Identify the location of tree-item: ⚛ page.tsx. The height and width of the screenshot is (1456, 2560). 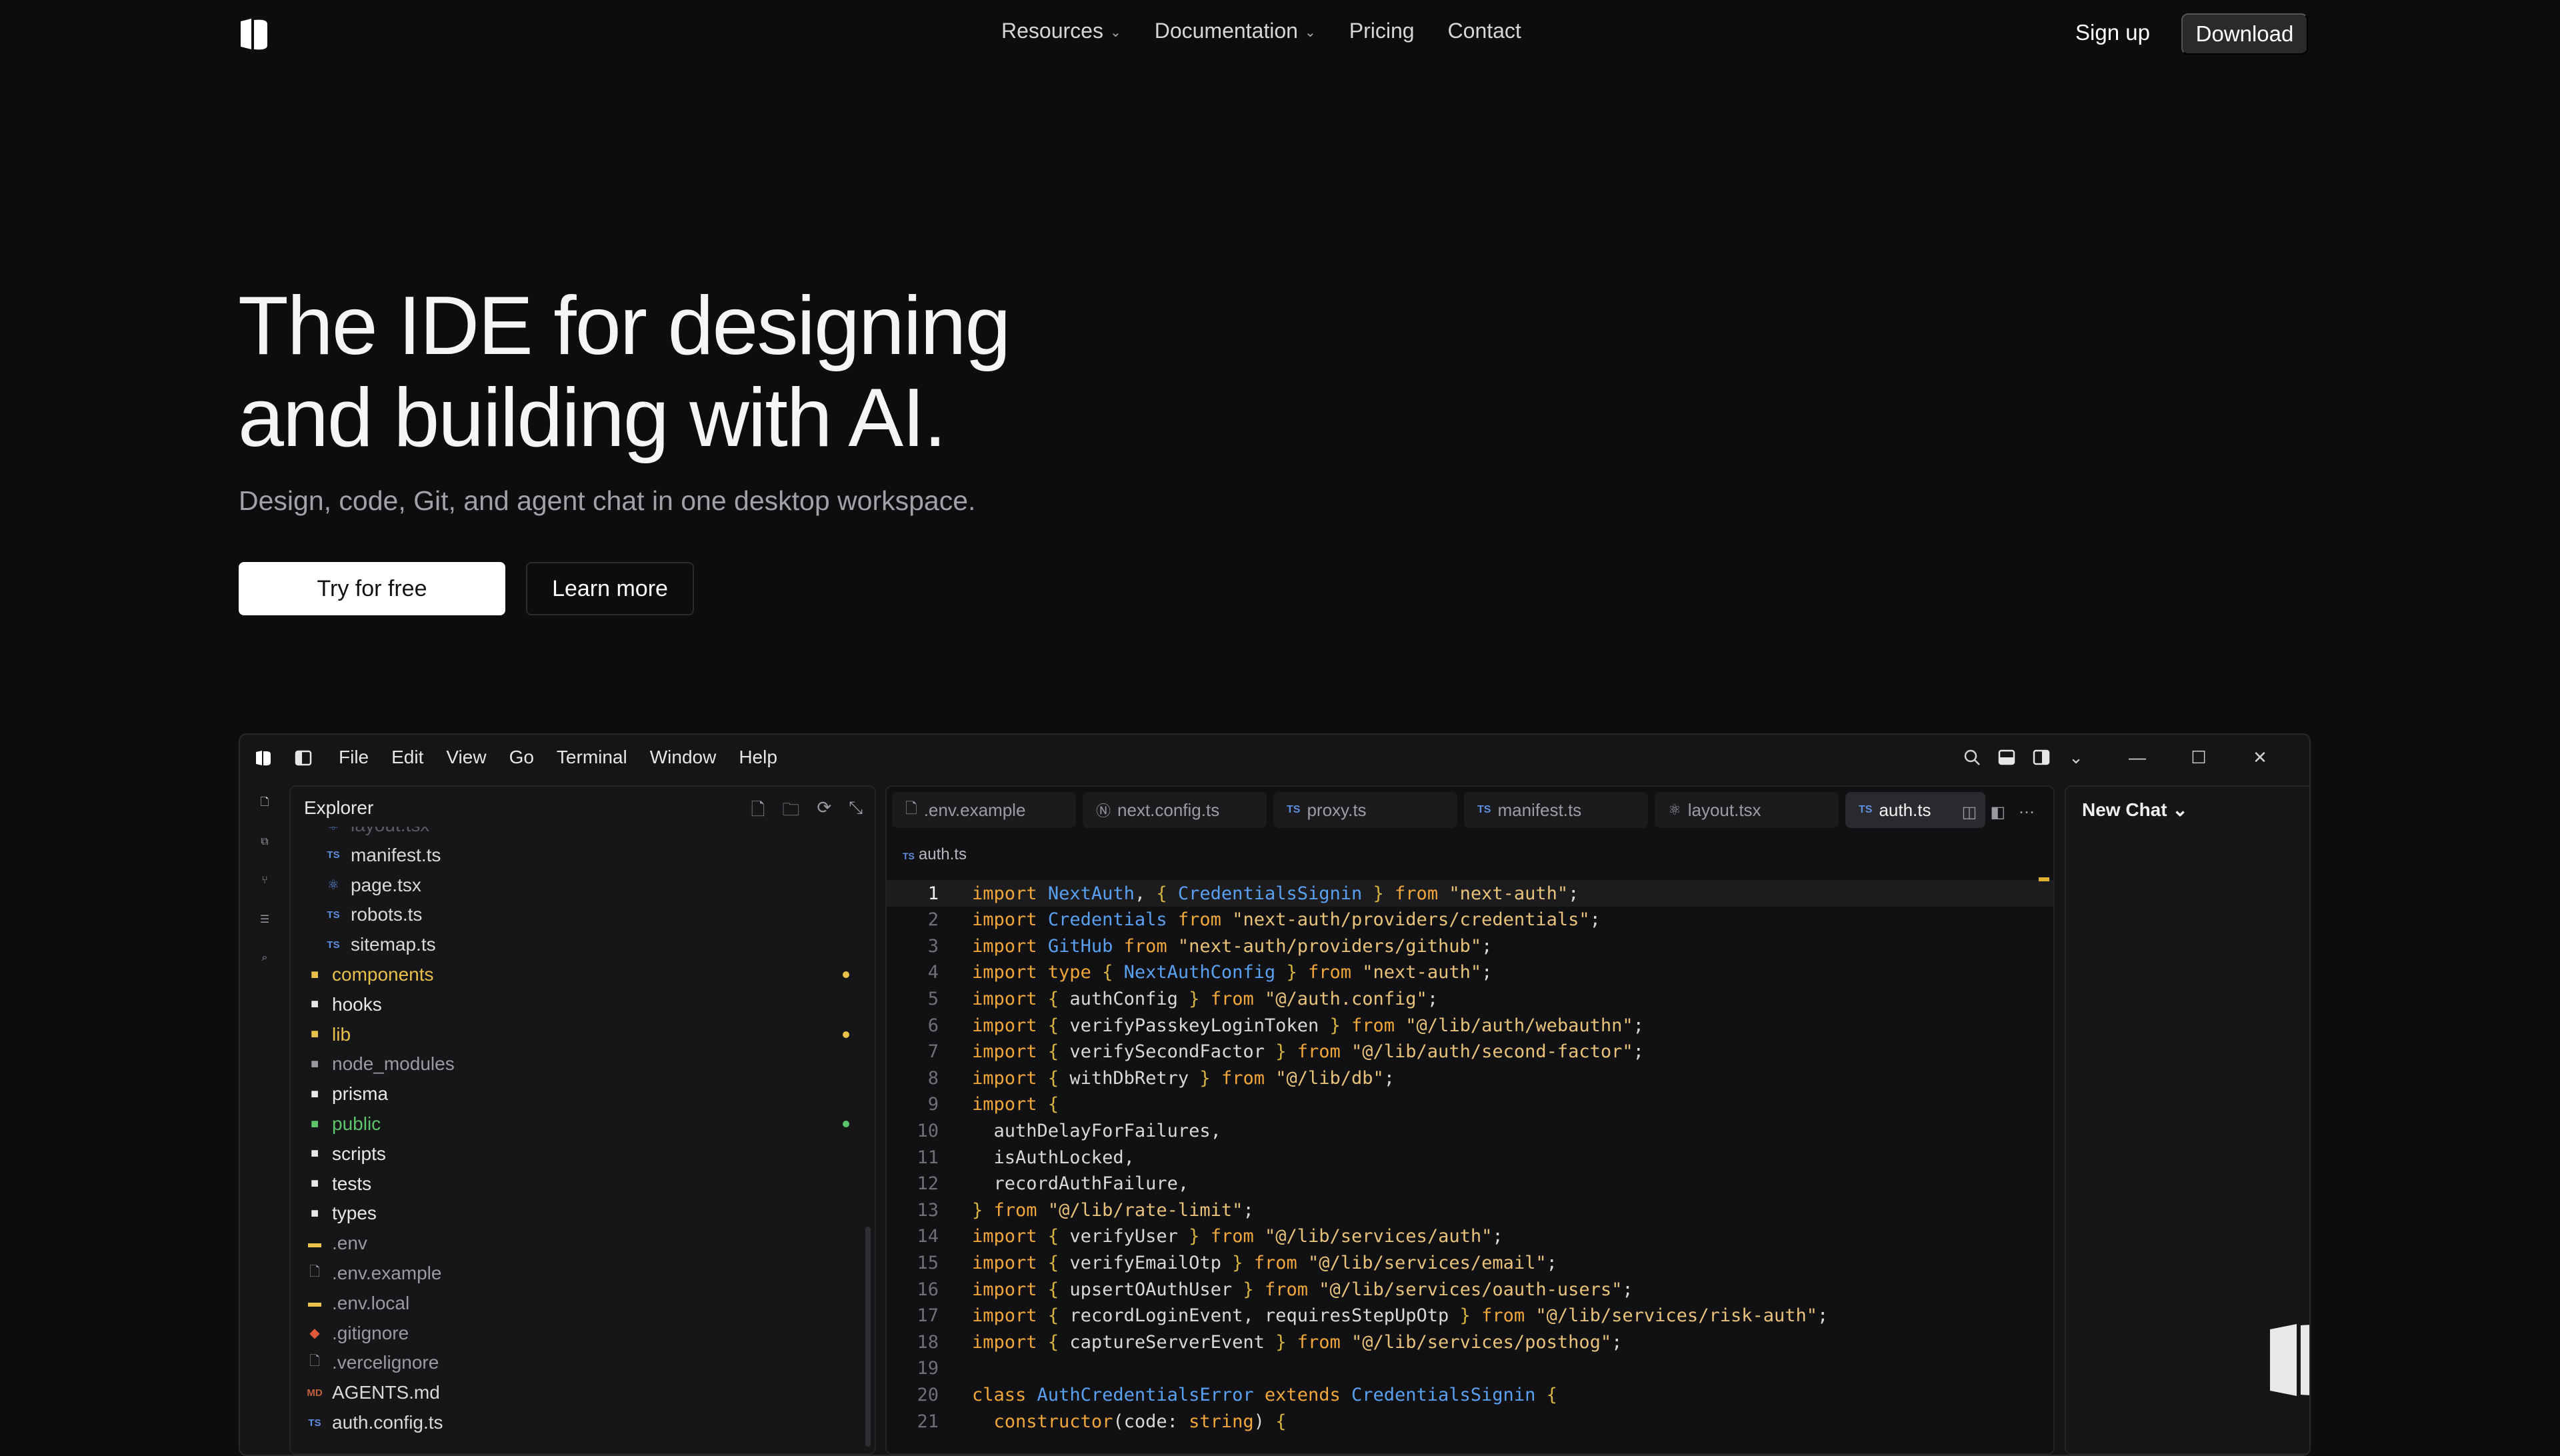
(583, 885).